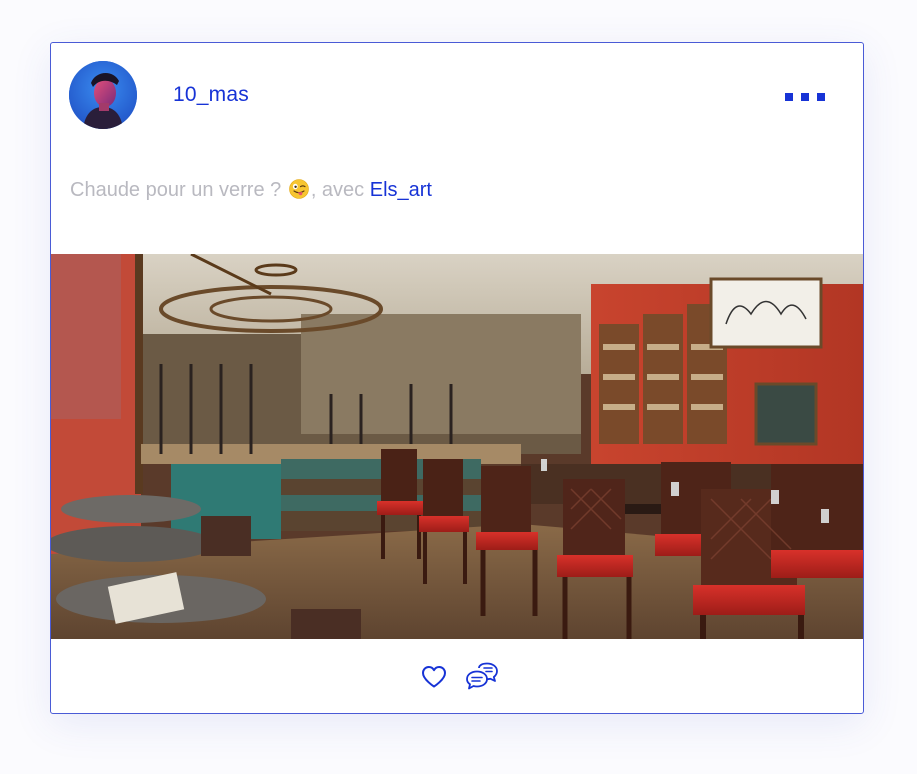 This screenshot has height=774, width=917. What do you see at coordinates (178, 190) in the screenshot?
I see `caption-text: Chaude pour un verre ?` at bounding box center [178, 190].